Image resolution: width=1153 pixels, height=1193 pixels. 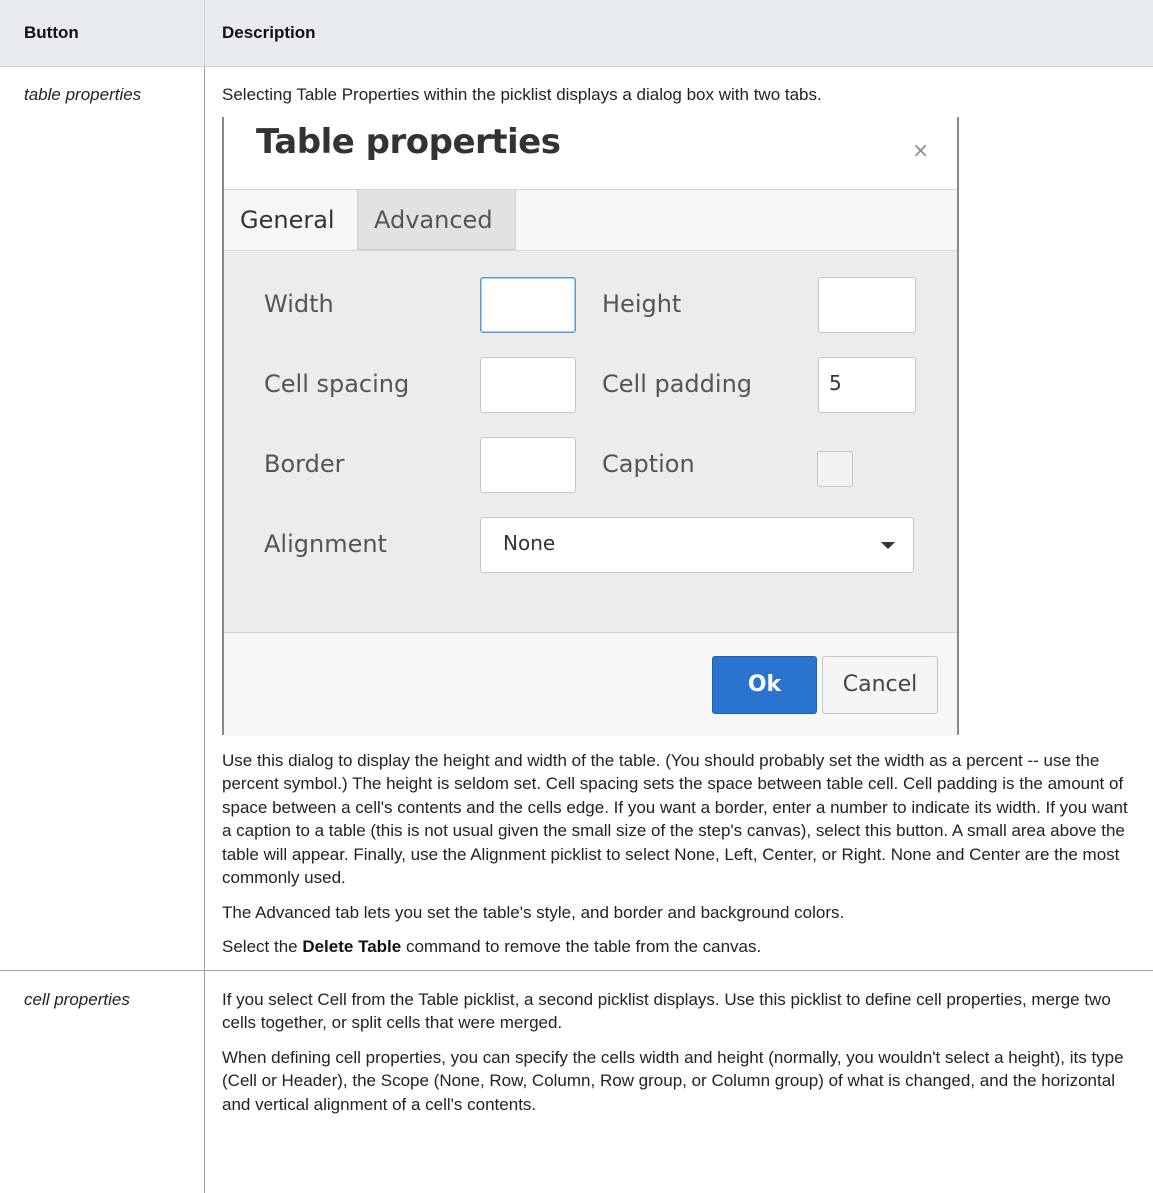 What do you see at coordinates (697, 544) in the screenshot?
I see `alignment-select: None` at bounding box center [697, 544].